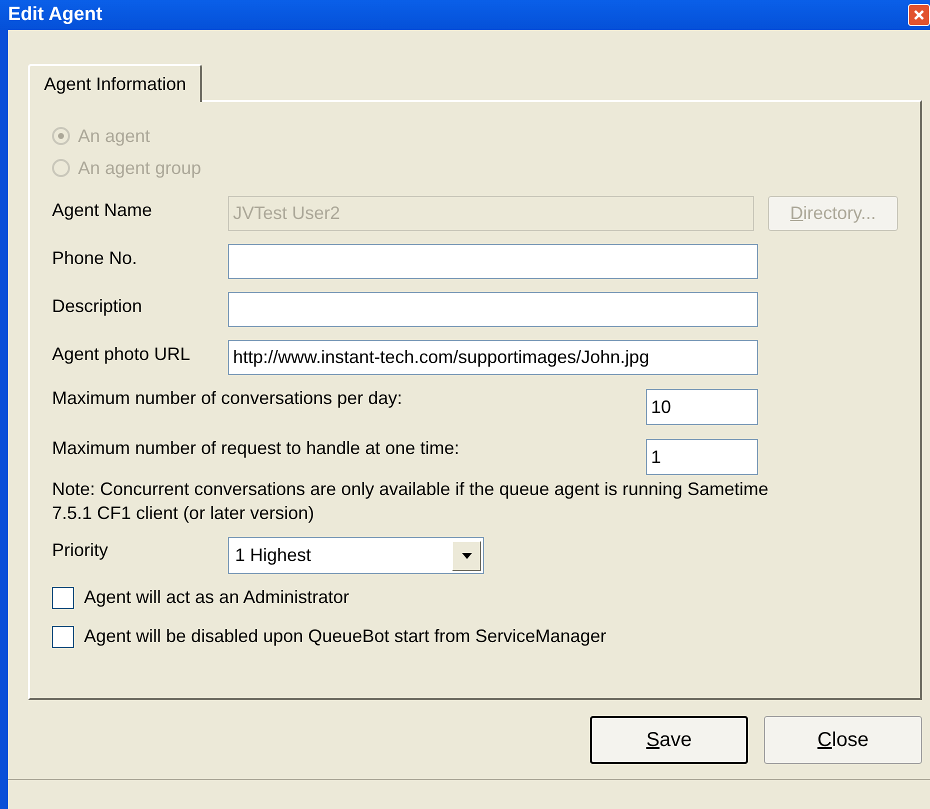 The width and height of the screenshot is (930, 809). What do you see at coordinates (217, 597) in the screenshot?
I see `checkbox-label: Agent will act as an Administrator` at bounding box center [217, 597].